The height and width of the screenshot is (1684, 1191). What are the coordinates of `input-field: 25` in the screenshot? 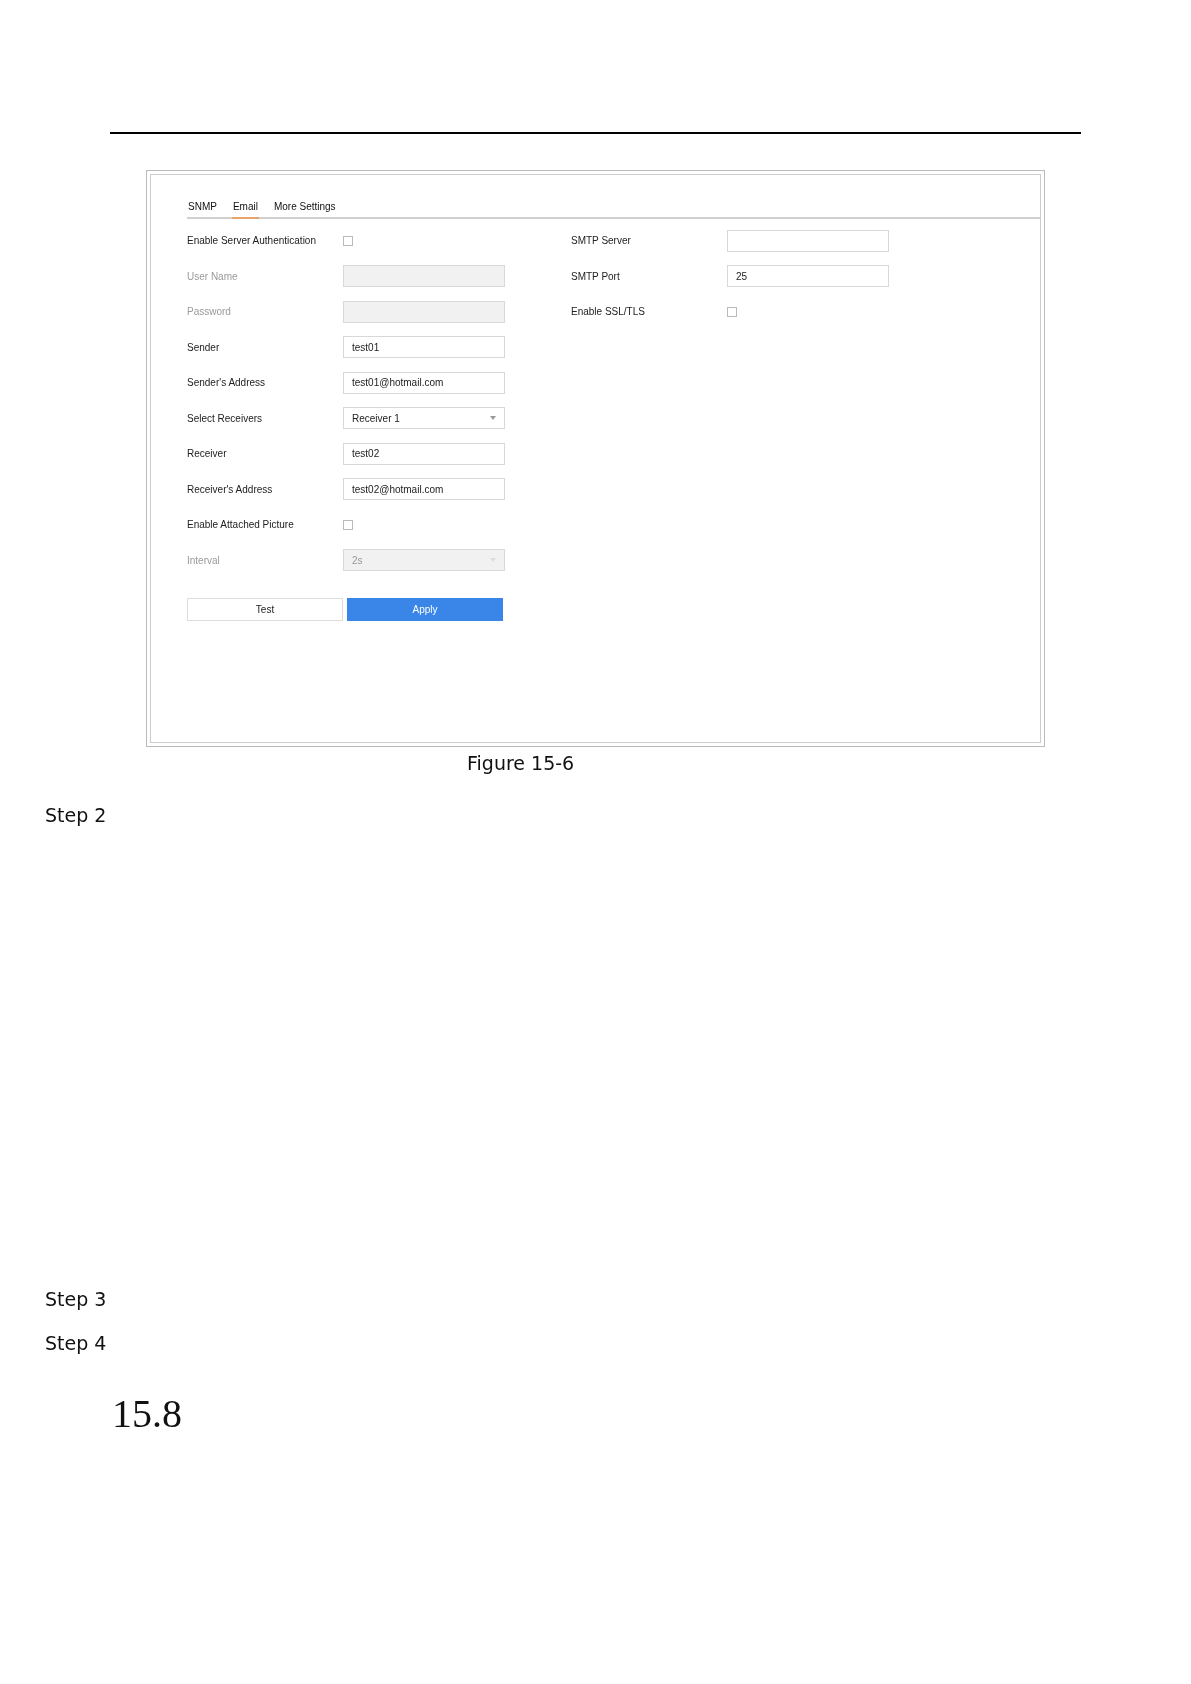 It's located at (808, 276).